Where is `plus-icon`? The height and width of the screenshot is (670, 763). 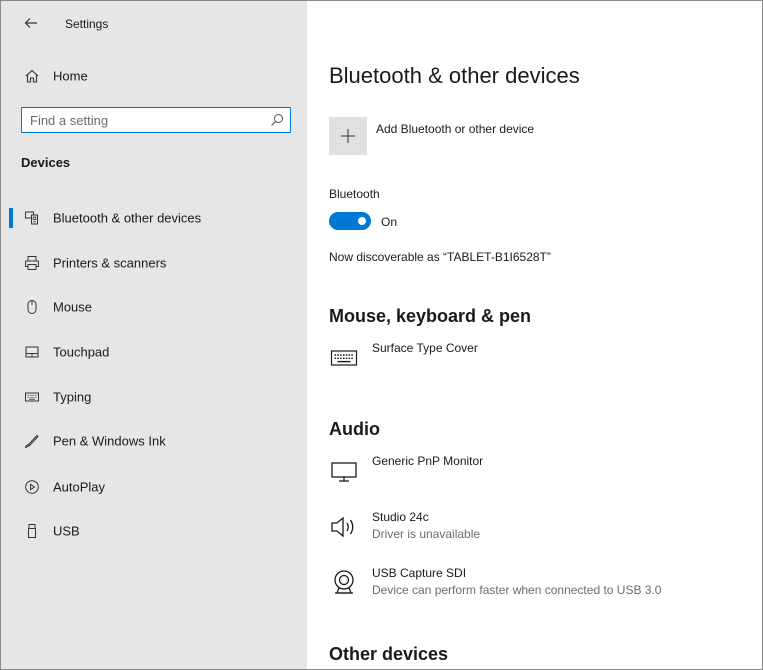
plus-icon is located at coordinates (348, 136).